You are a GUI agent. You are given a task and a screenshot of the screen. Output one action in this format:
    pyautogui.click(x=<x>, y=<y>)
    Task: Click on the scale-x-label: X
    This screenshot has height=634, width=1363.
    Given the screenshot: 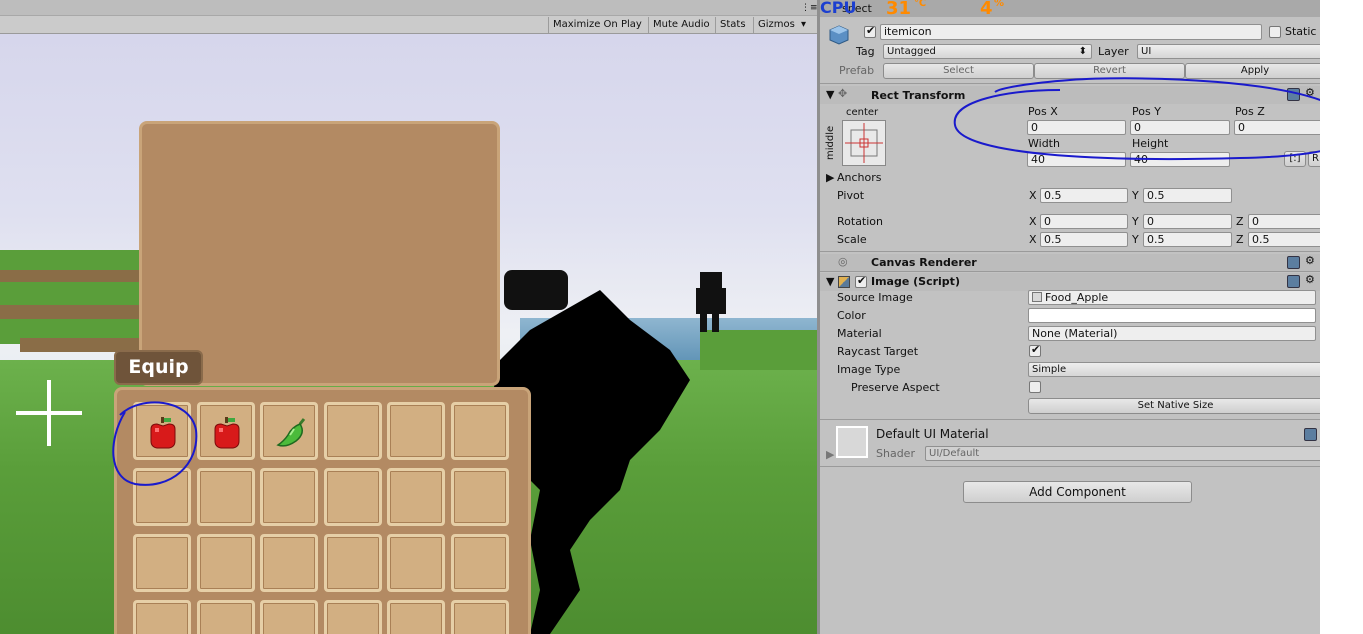 What is the action you would take?
    pyautogui.click(x=1033, y=239)
    